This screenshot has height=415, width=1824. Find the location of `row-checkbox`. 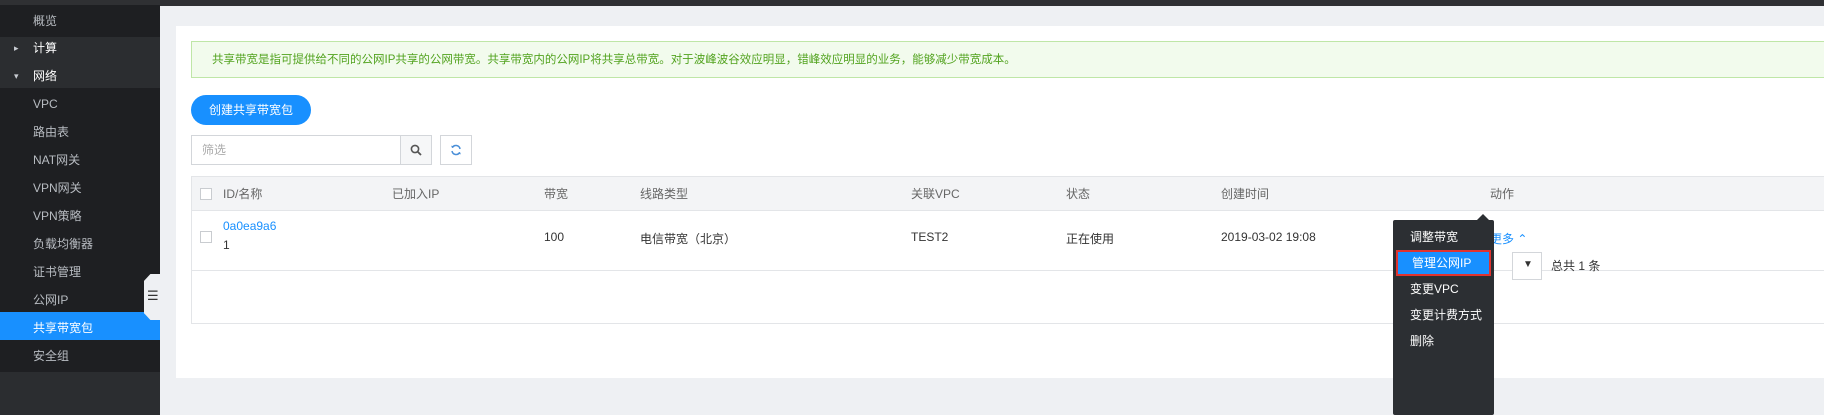

row-checkbox is located at coordinates (206, 237).